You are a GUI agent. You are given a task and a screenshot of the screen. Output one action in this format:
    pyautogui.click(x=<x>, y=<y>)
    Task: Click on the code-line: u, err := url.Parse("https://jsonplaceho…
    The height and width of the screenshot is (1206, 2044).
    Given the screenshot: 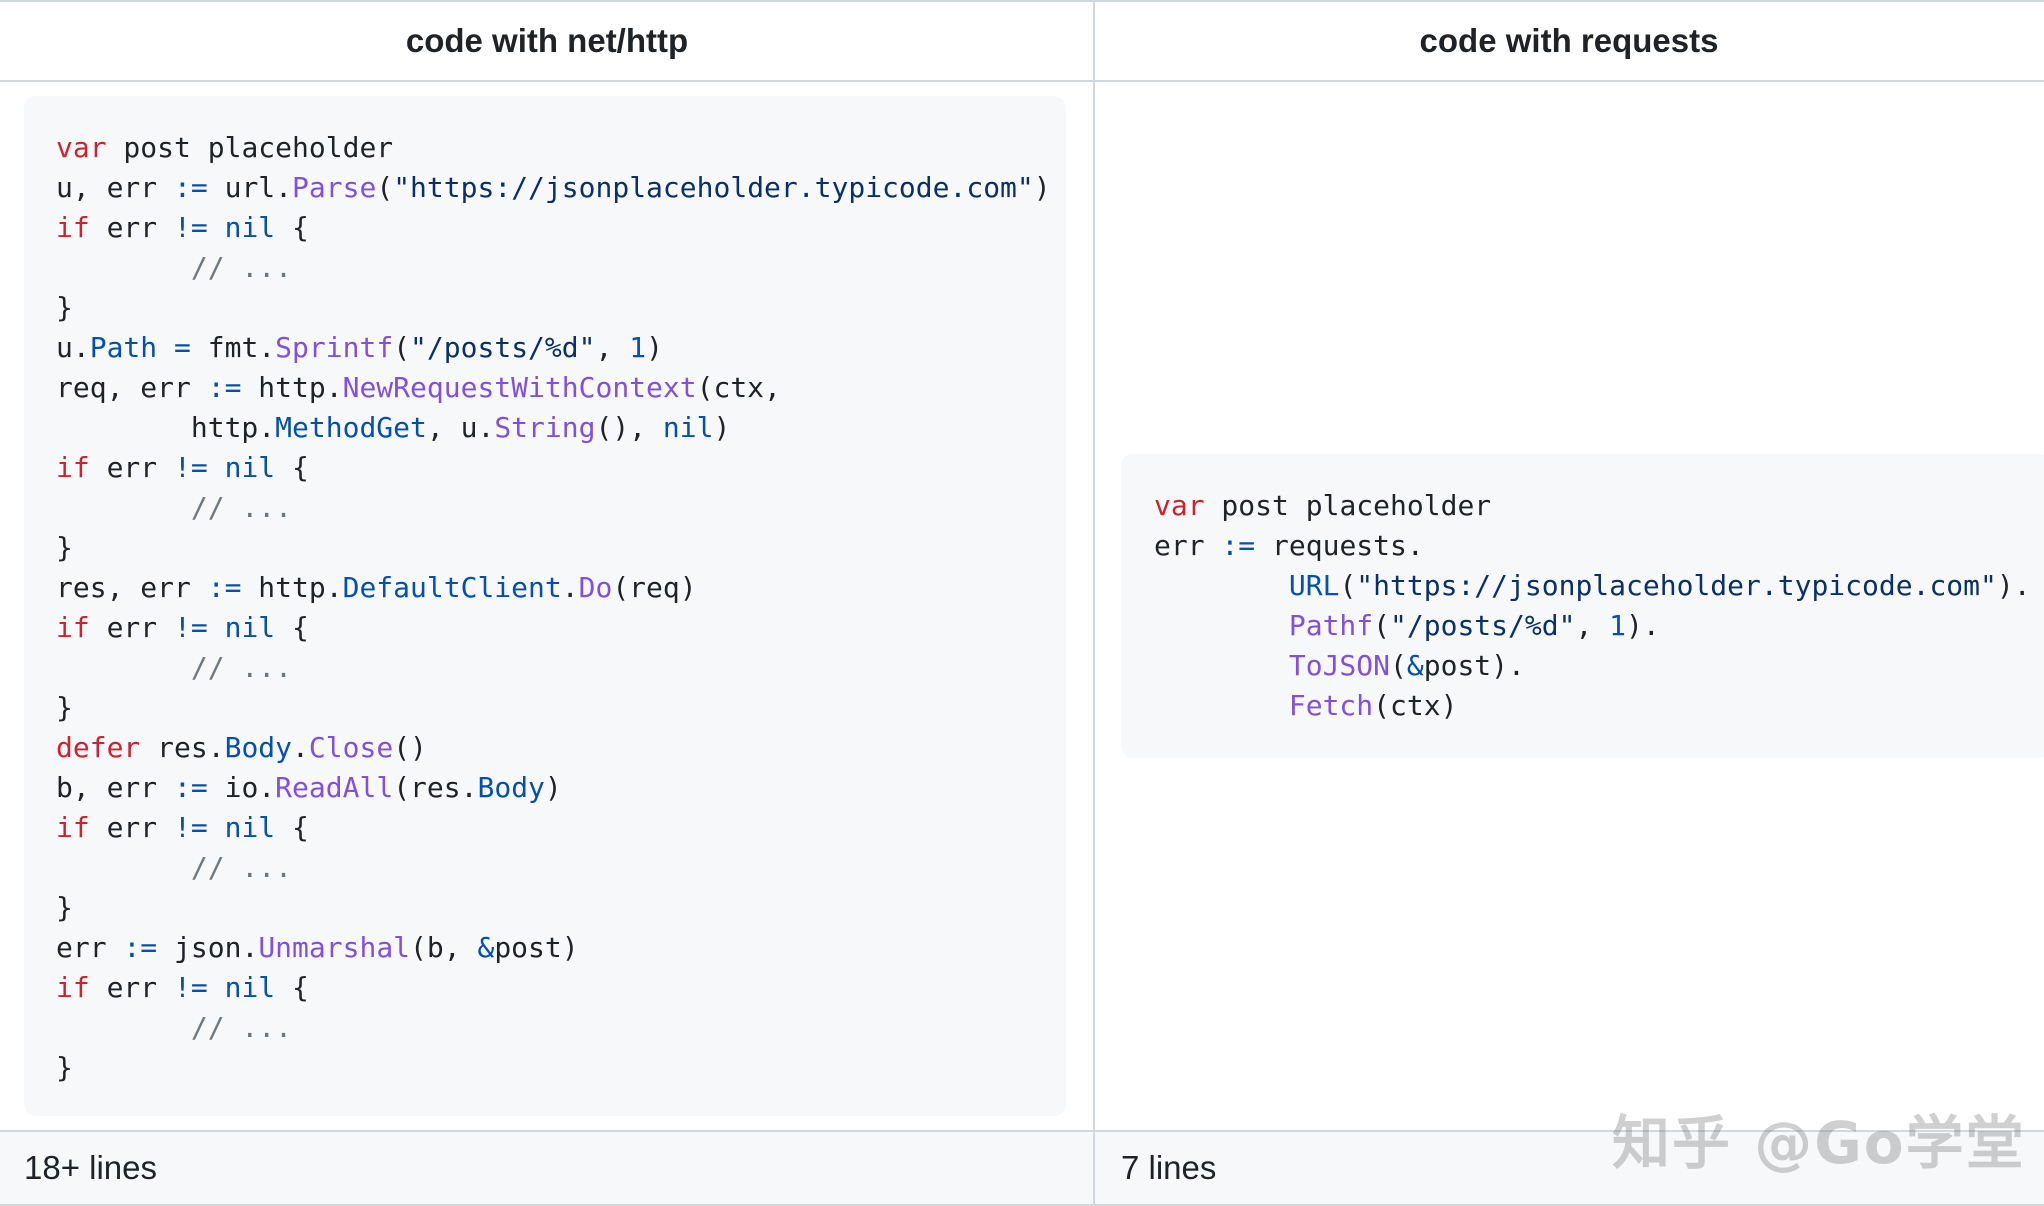 What is the action you would take?
    pyautogui.click(x=553, y=187)
    